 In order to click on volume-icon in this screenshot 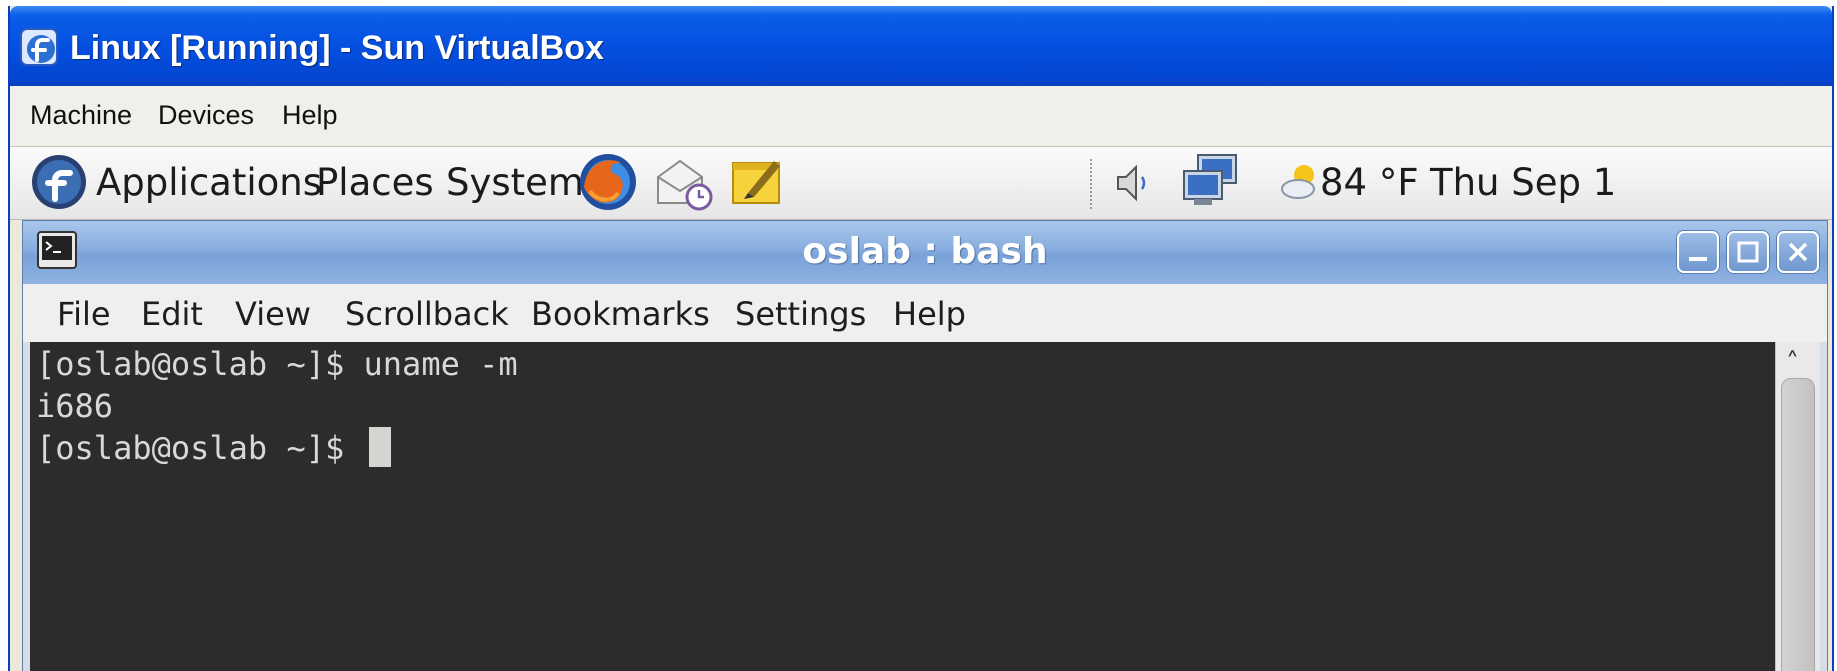, I will do `click(1134, 183)`.